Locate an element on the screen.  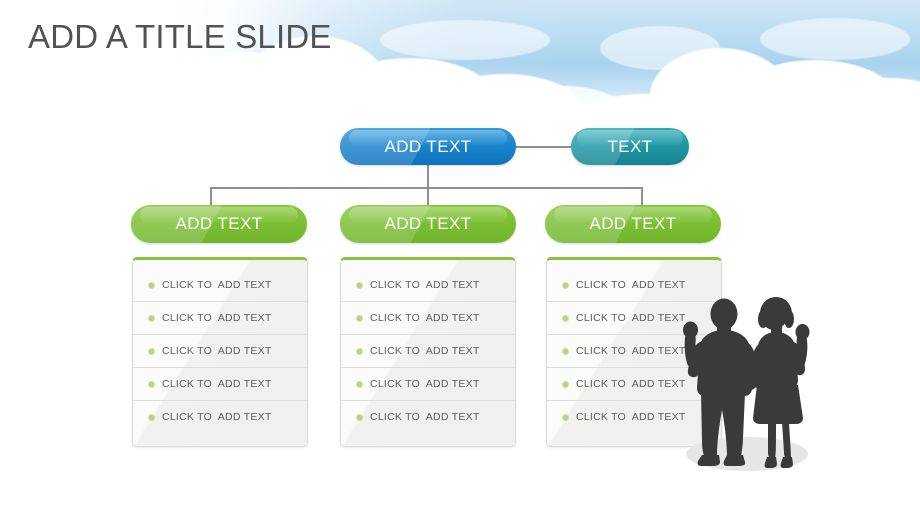
node-top-side-label: TEXT is located at coordinates (630, 146).